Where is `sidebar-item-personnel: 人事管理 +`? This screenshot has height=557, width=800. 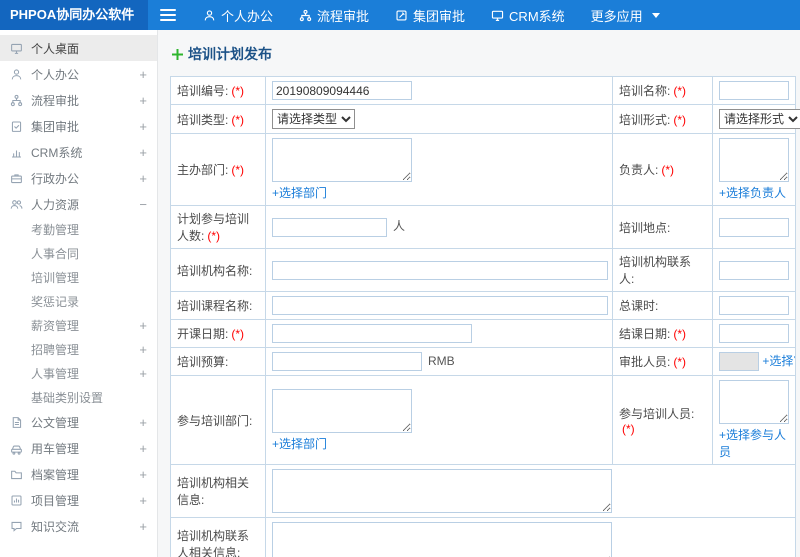 sidebar-item-personnel: 人事管理 + is located at coordinates (78, 373).